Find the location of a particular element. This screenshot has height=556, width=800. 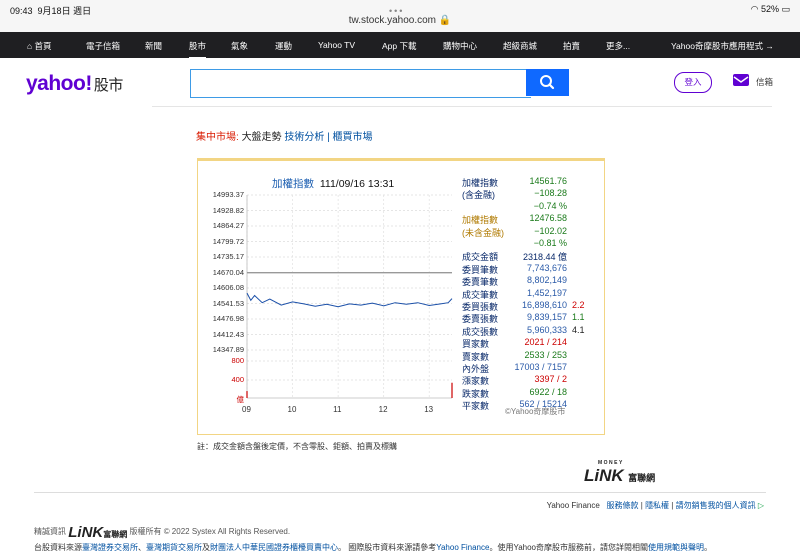

volume-tick-label: 800 is located at coordinates (237, 360).